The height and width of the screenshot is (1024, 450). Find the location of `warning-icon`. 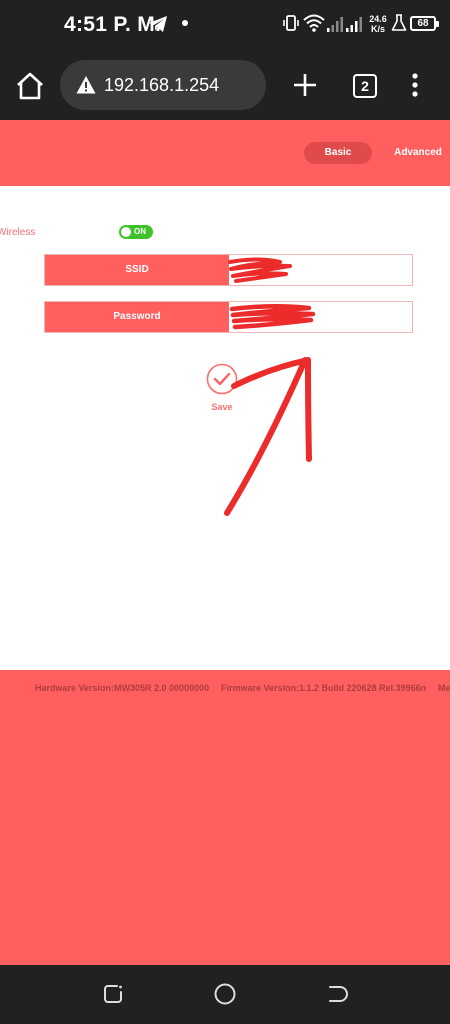

warning-icon is located at coordinates (86, 85).